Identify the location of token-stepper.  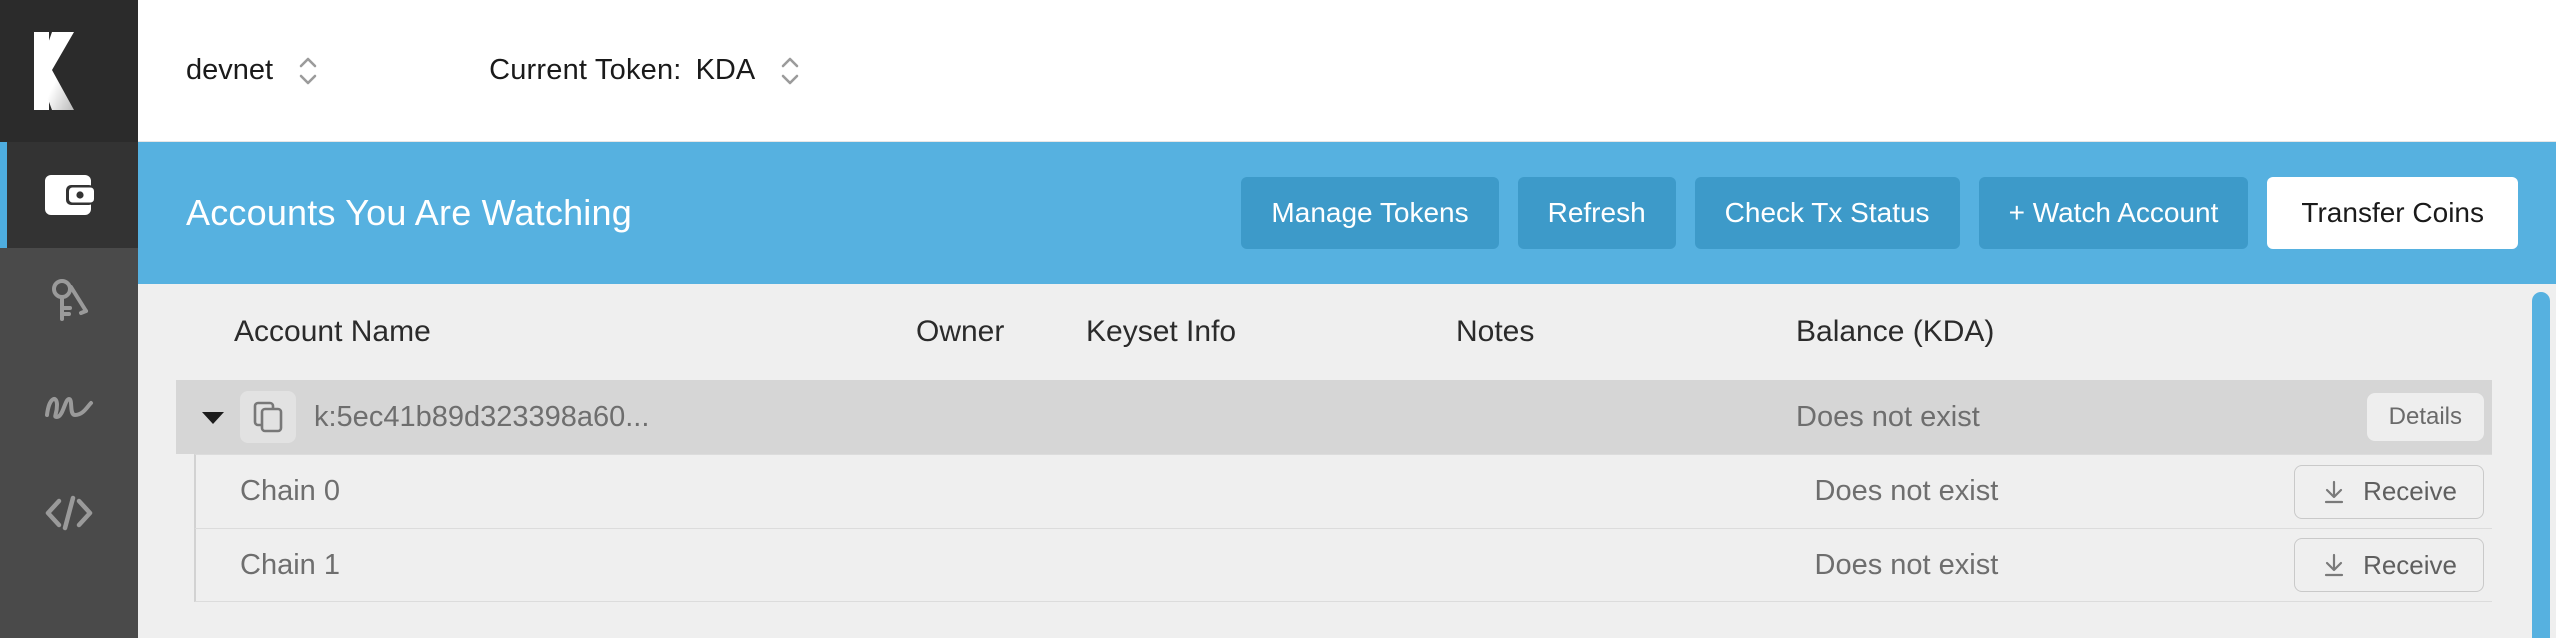
(790, 71).